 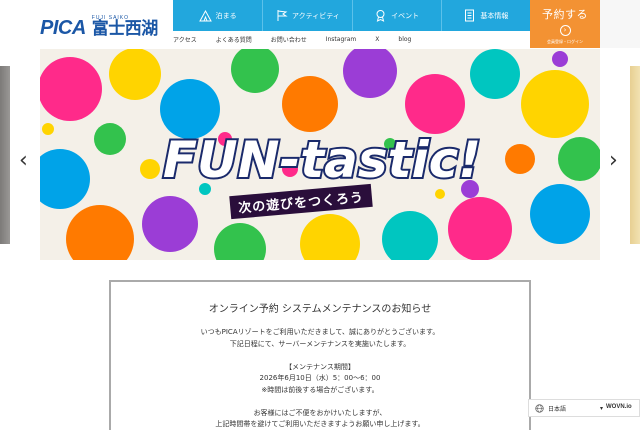 I want to click on flag-icon, so click(x=281, y=15).